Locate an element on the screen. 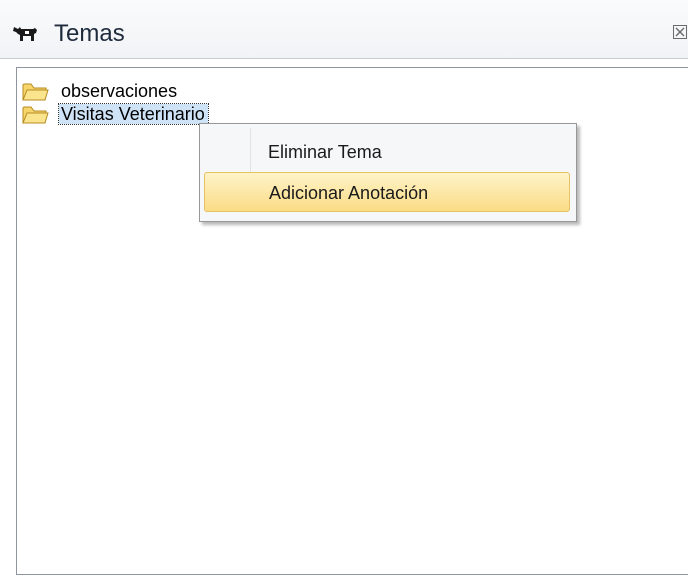 This screenshot has width=688, height=584. panel-title: Temas is located at coordinates (89, 33).